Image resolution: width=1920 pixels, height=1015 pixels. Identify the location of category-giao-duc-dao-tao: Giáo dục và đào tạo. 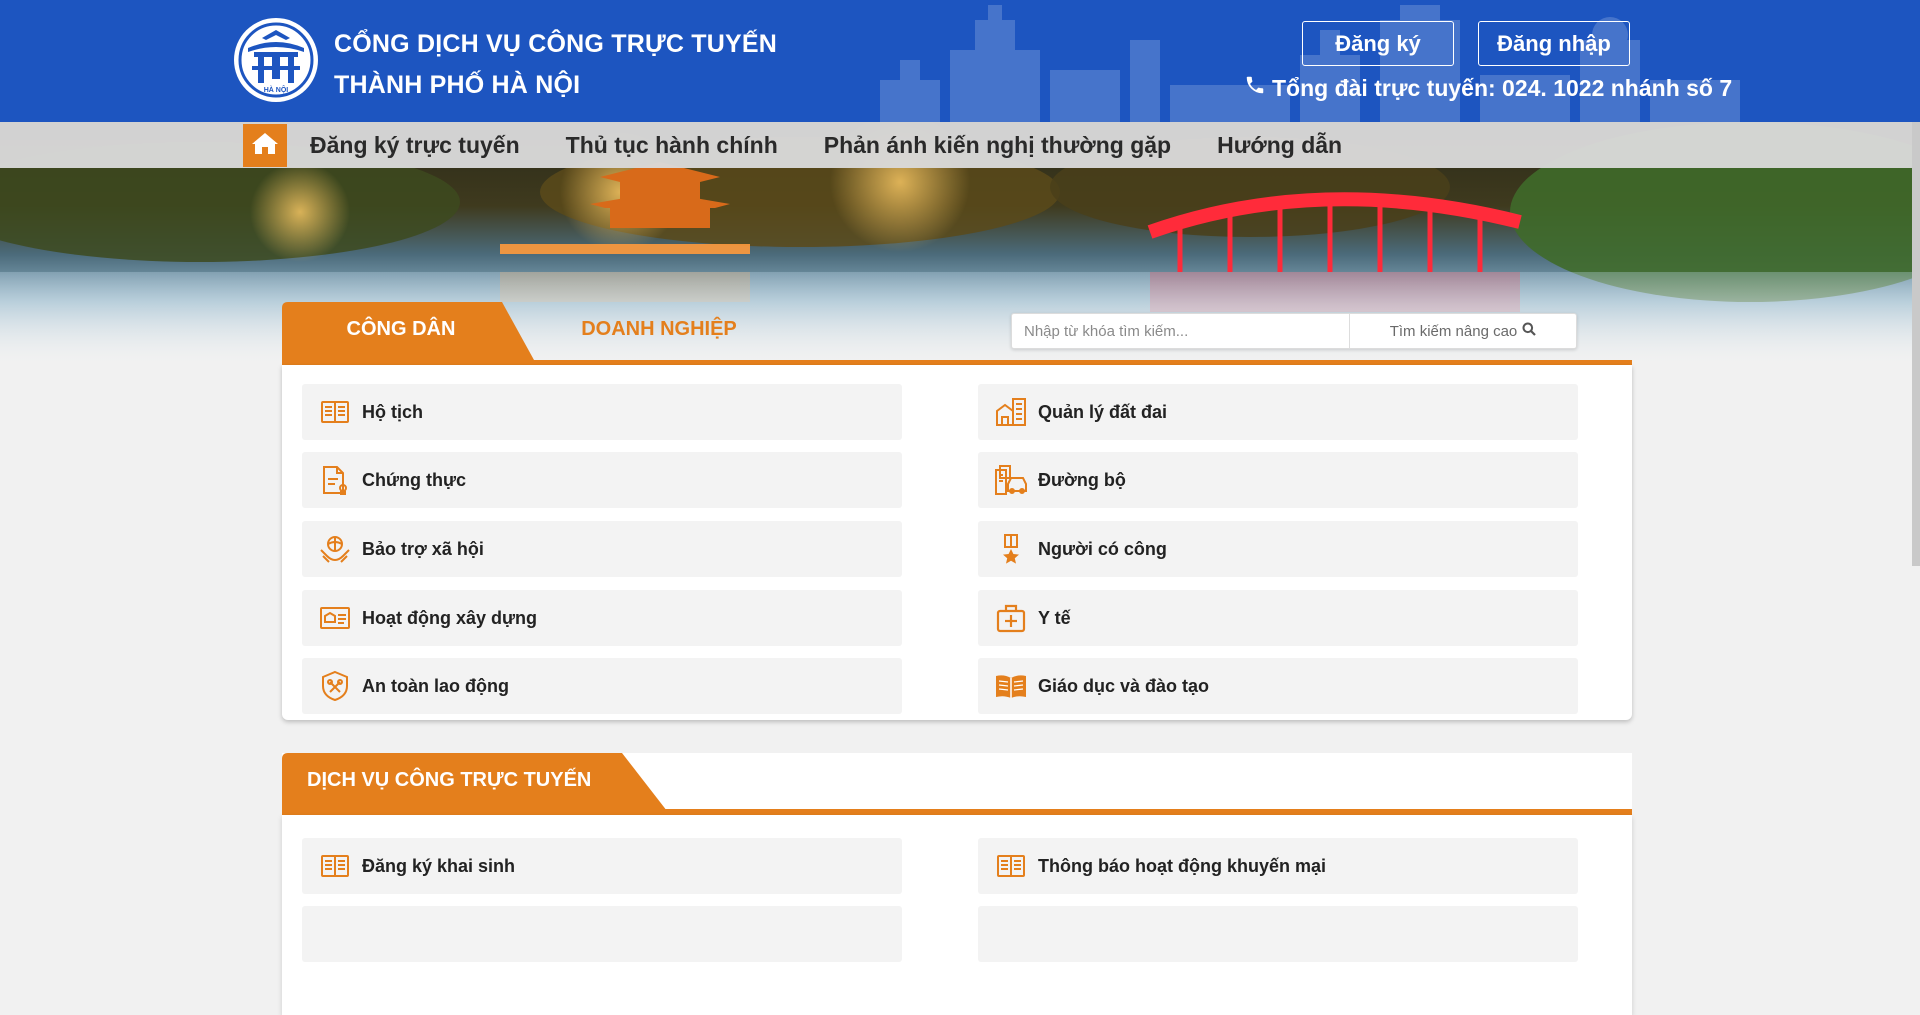
(1278, 686).